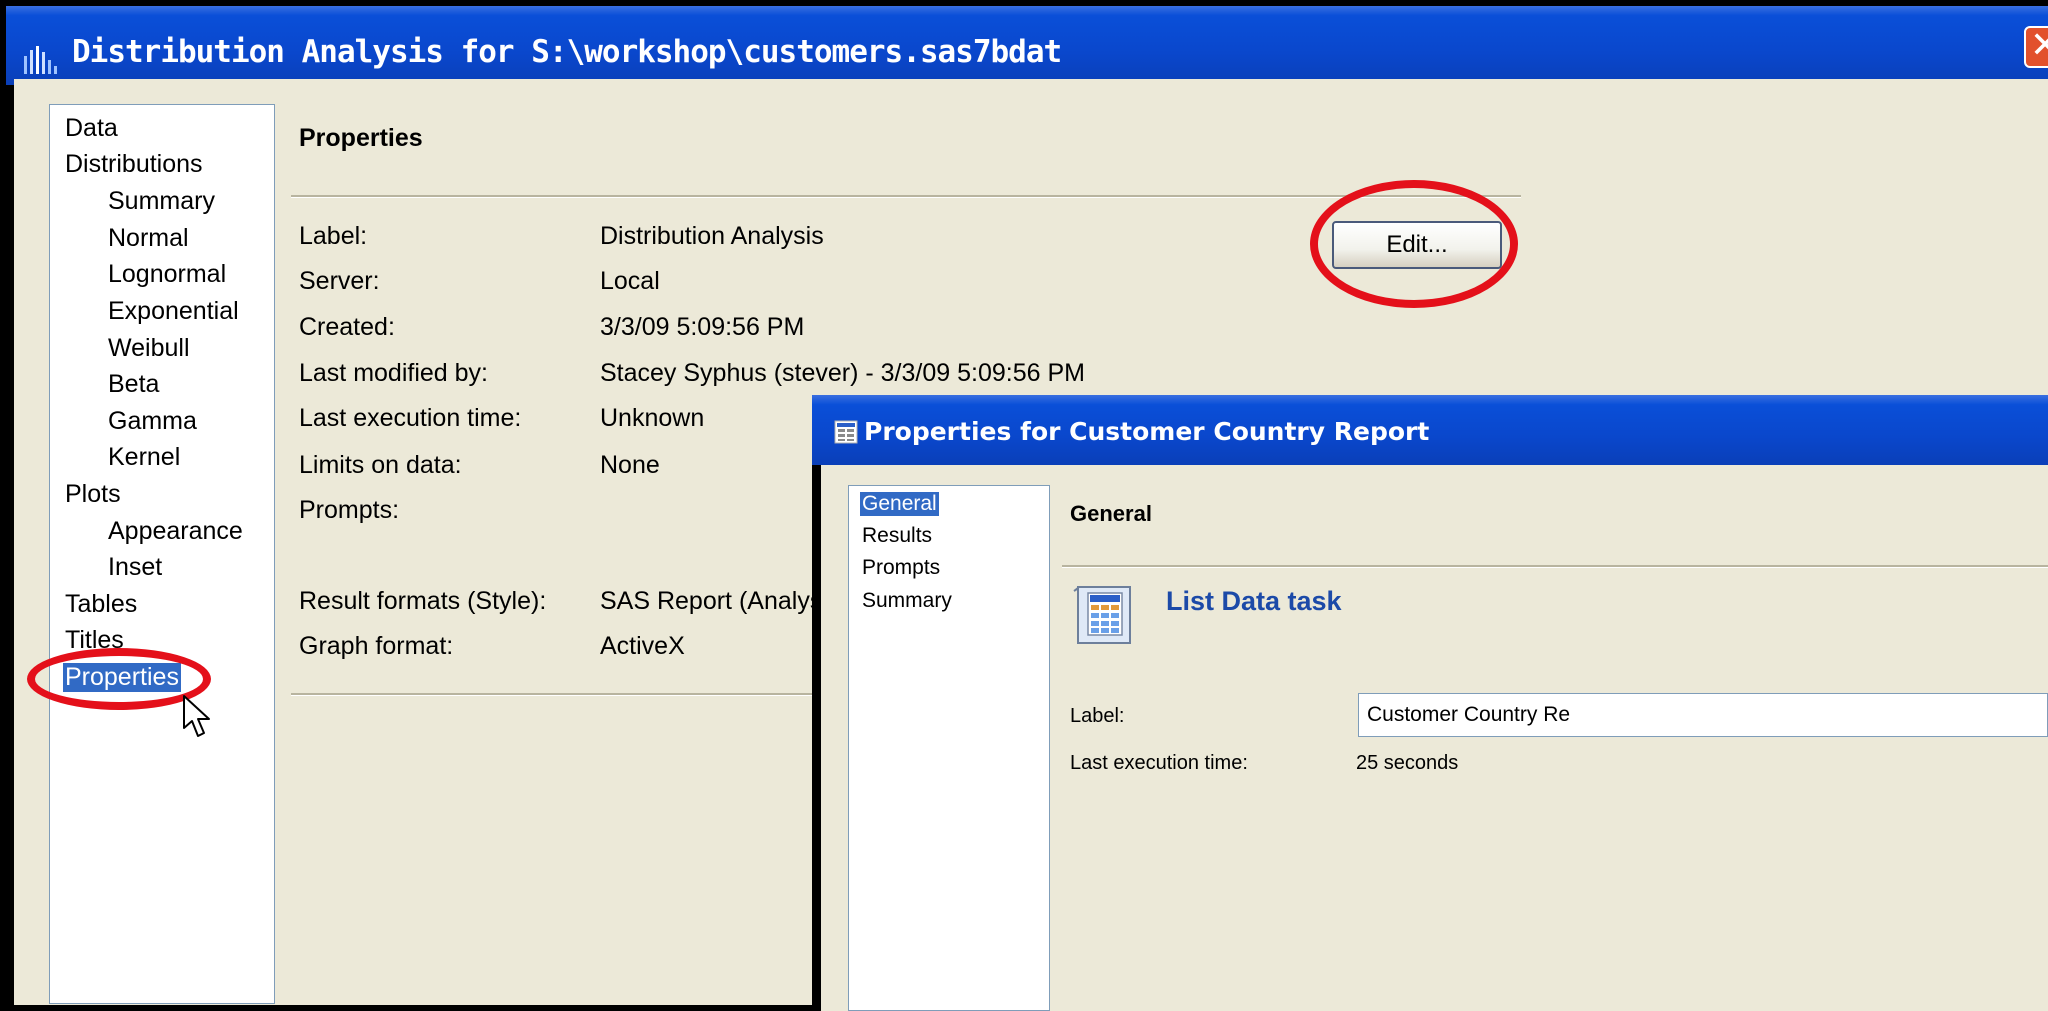 The height and width of the screenshot is (1011, 2048). I want to click on prompts-field-label: Prompts:, so click(349, 510).